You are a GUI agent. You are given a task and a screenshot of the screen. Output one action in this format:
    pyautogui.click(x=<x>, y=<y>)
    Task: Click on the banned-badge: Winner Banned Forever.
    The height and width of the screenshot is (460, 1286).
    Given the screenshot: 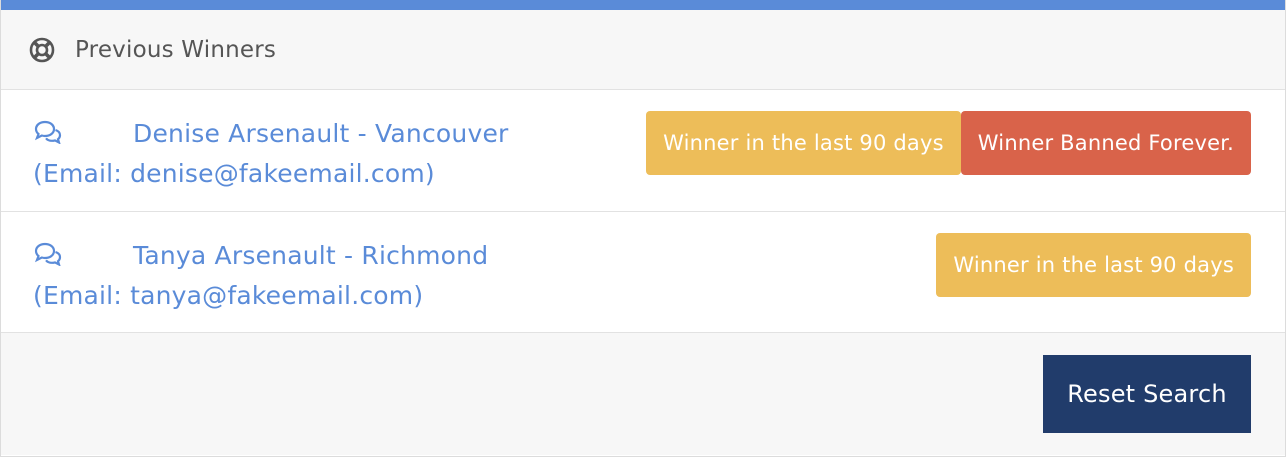 What is the action you would take?
    pyautogui.click(x=1105, y=143)
    